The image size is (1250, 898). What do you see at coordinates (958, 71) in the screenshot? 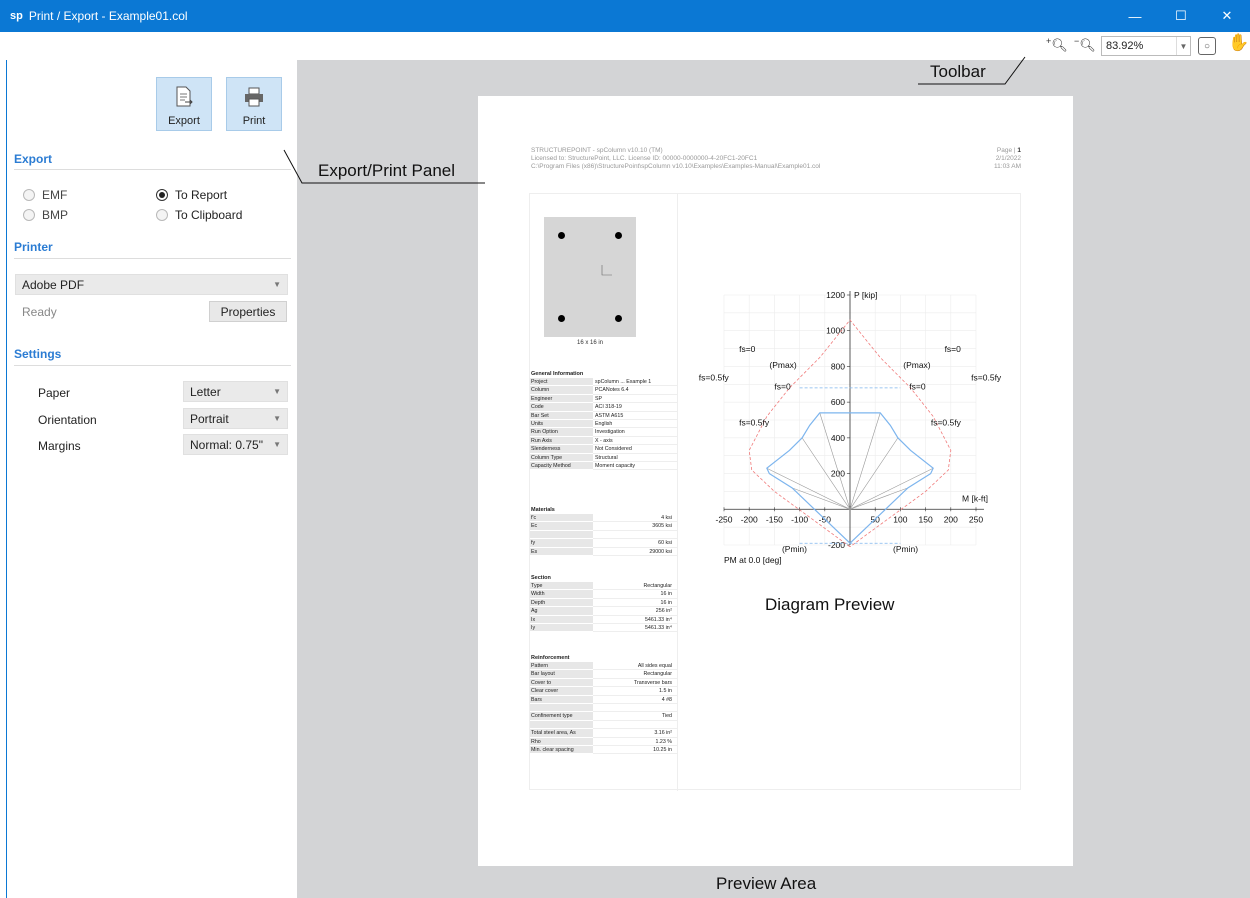
I see `toolbar-annotation: Toolbar` at bounding box center [958, 71].